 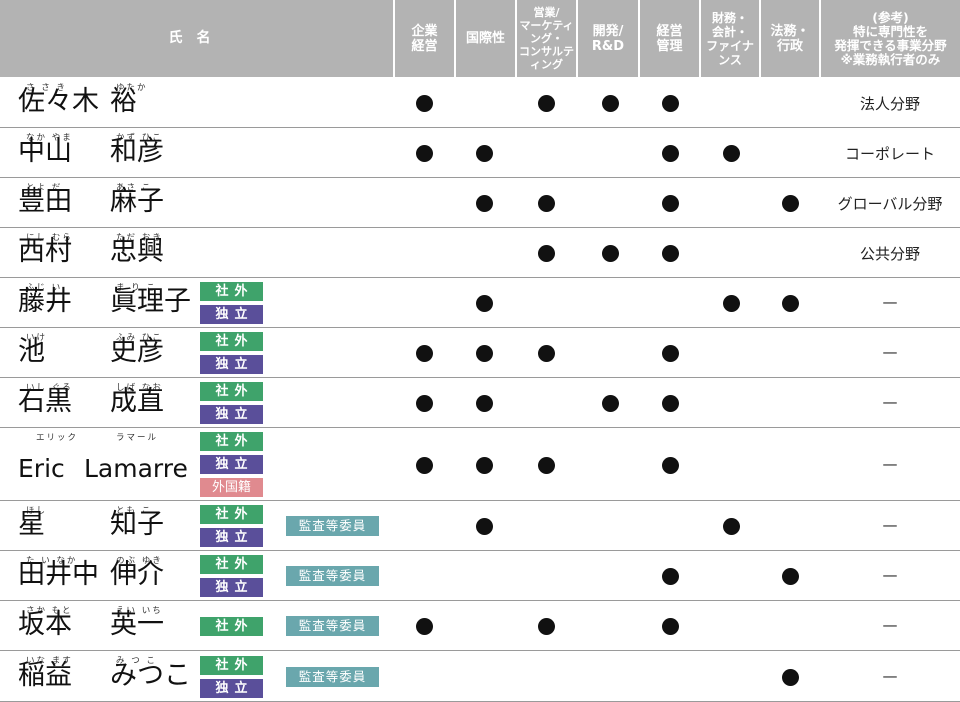 What do you see at coordinates (545, 38) in the screenshot?
I see `header-skill-sales: 営業/ マーケティング・ コンサルティング` at bounding box center [545, 38].